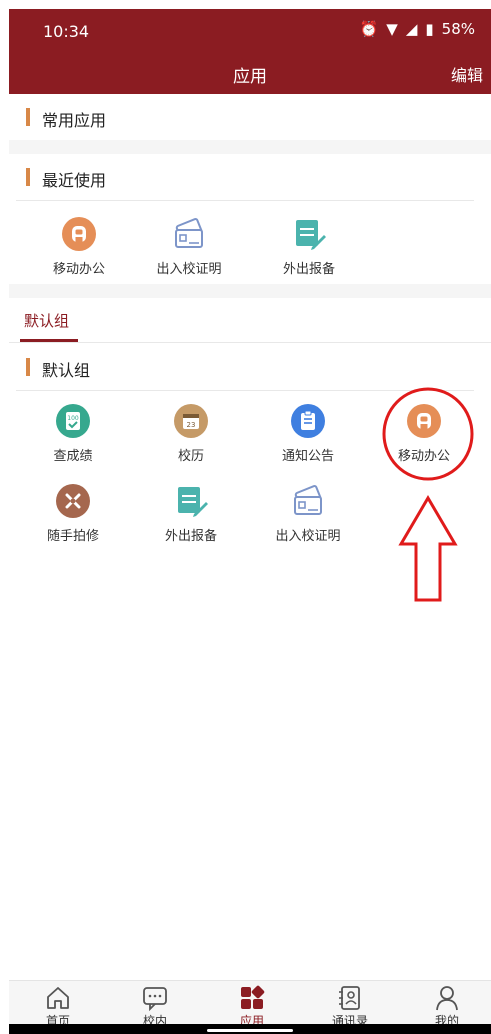  Describe the element at coordinates (458, 29) in the screenshot. I see `battery-percent: 58%` at that location.